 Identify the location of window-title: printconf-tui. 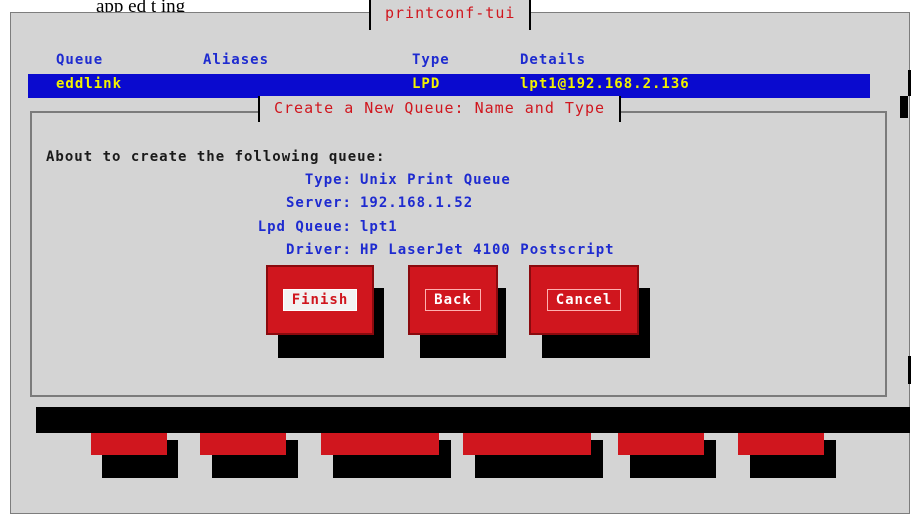
(450, 15).